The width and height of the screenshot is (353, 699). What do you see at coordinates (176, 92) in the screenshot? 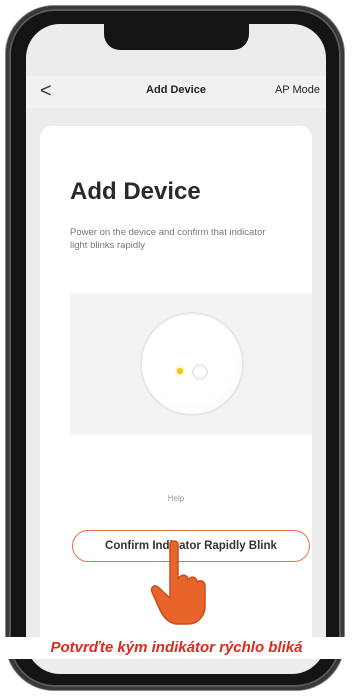
I see `top-navigation-bar: < Add Device AP Mode` at bounding box center [176, 92].